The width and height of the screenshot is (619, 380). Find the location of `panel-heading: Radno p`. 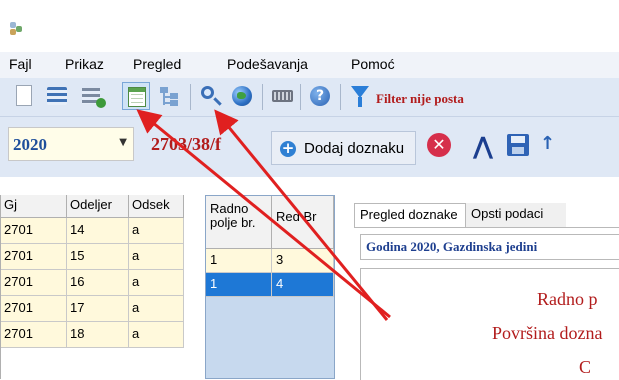

panel-heading: Radno p is located at coordinates (567, 299).